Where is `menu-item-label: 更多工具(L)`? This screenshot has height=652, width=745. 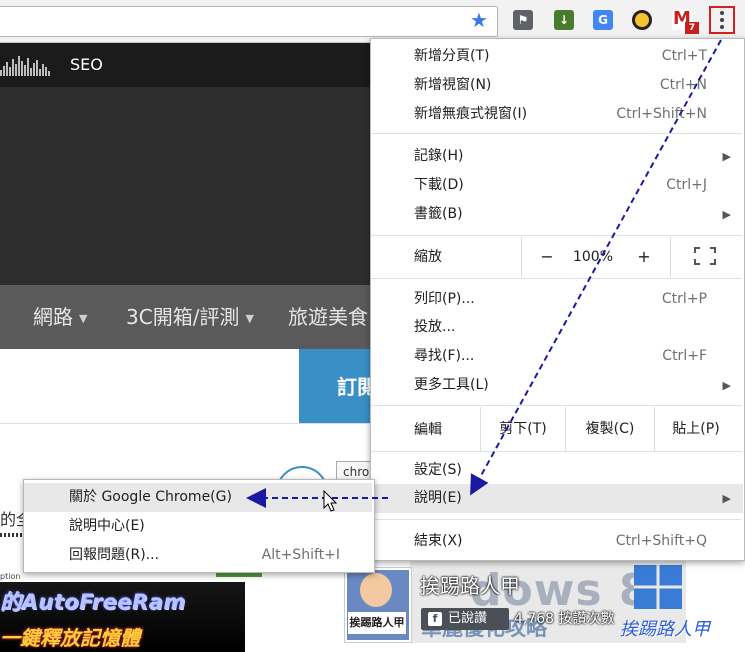 menu-item-label: 更多工具(L) is located at coordinates (451, 385).